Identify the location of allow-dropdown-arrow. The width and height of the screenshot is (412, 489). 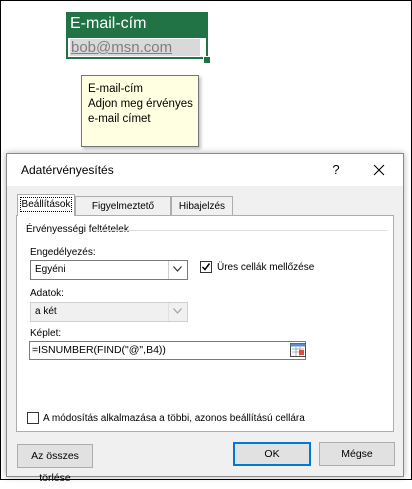
(177, 270).